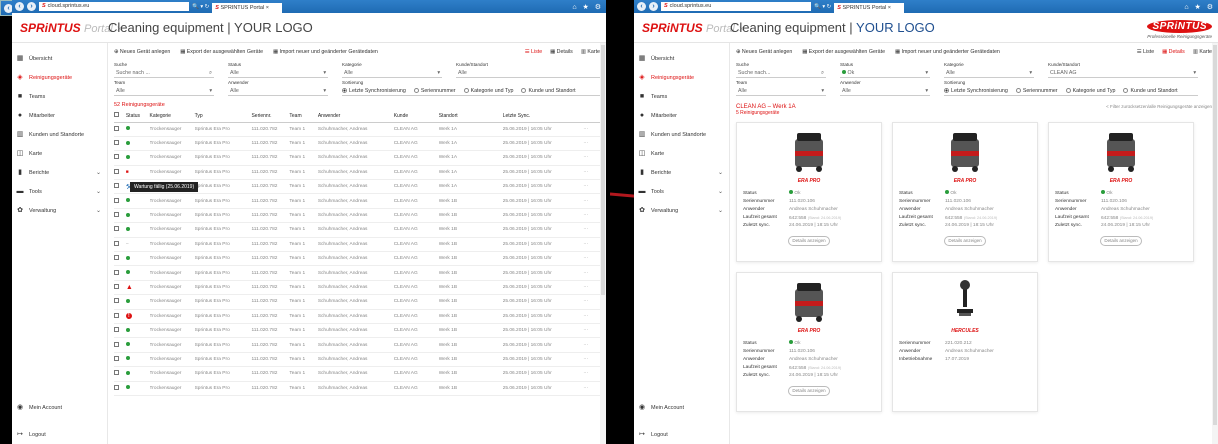  I want to click on logout-link: ↦ Logout, so click(681, 434).